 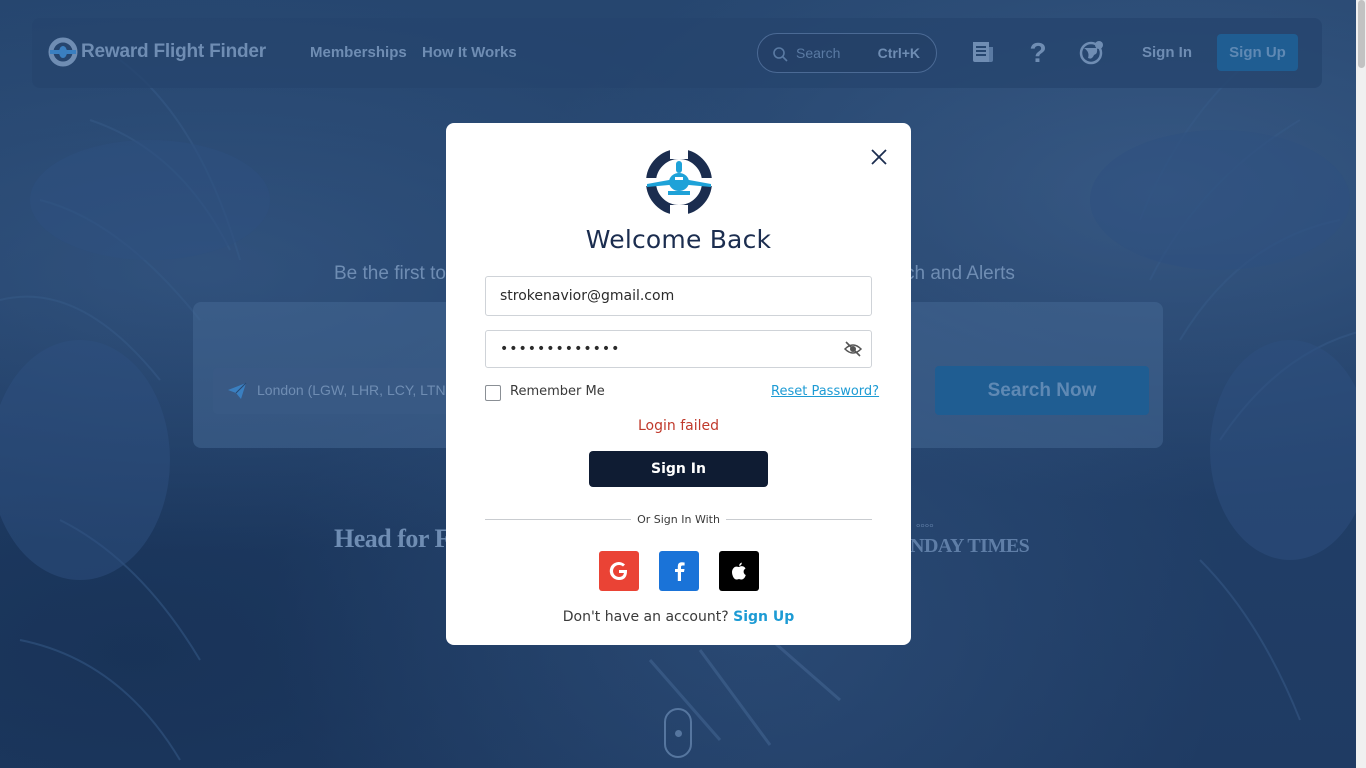 I want to click on apple-signin-button, so click(x=739, y=571).